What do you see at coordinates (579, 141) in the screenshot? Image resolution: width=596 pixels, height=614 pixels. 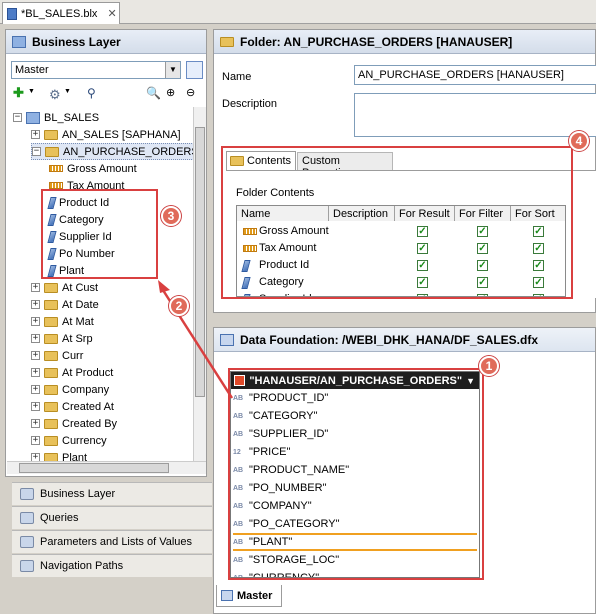 I see `callout-badge-4: 4` at bounding box center [579, 141].